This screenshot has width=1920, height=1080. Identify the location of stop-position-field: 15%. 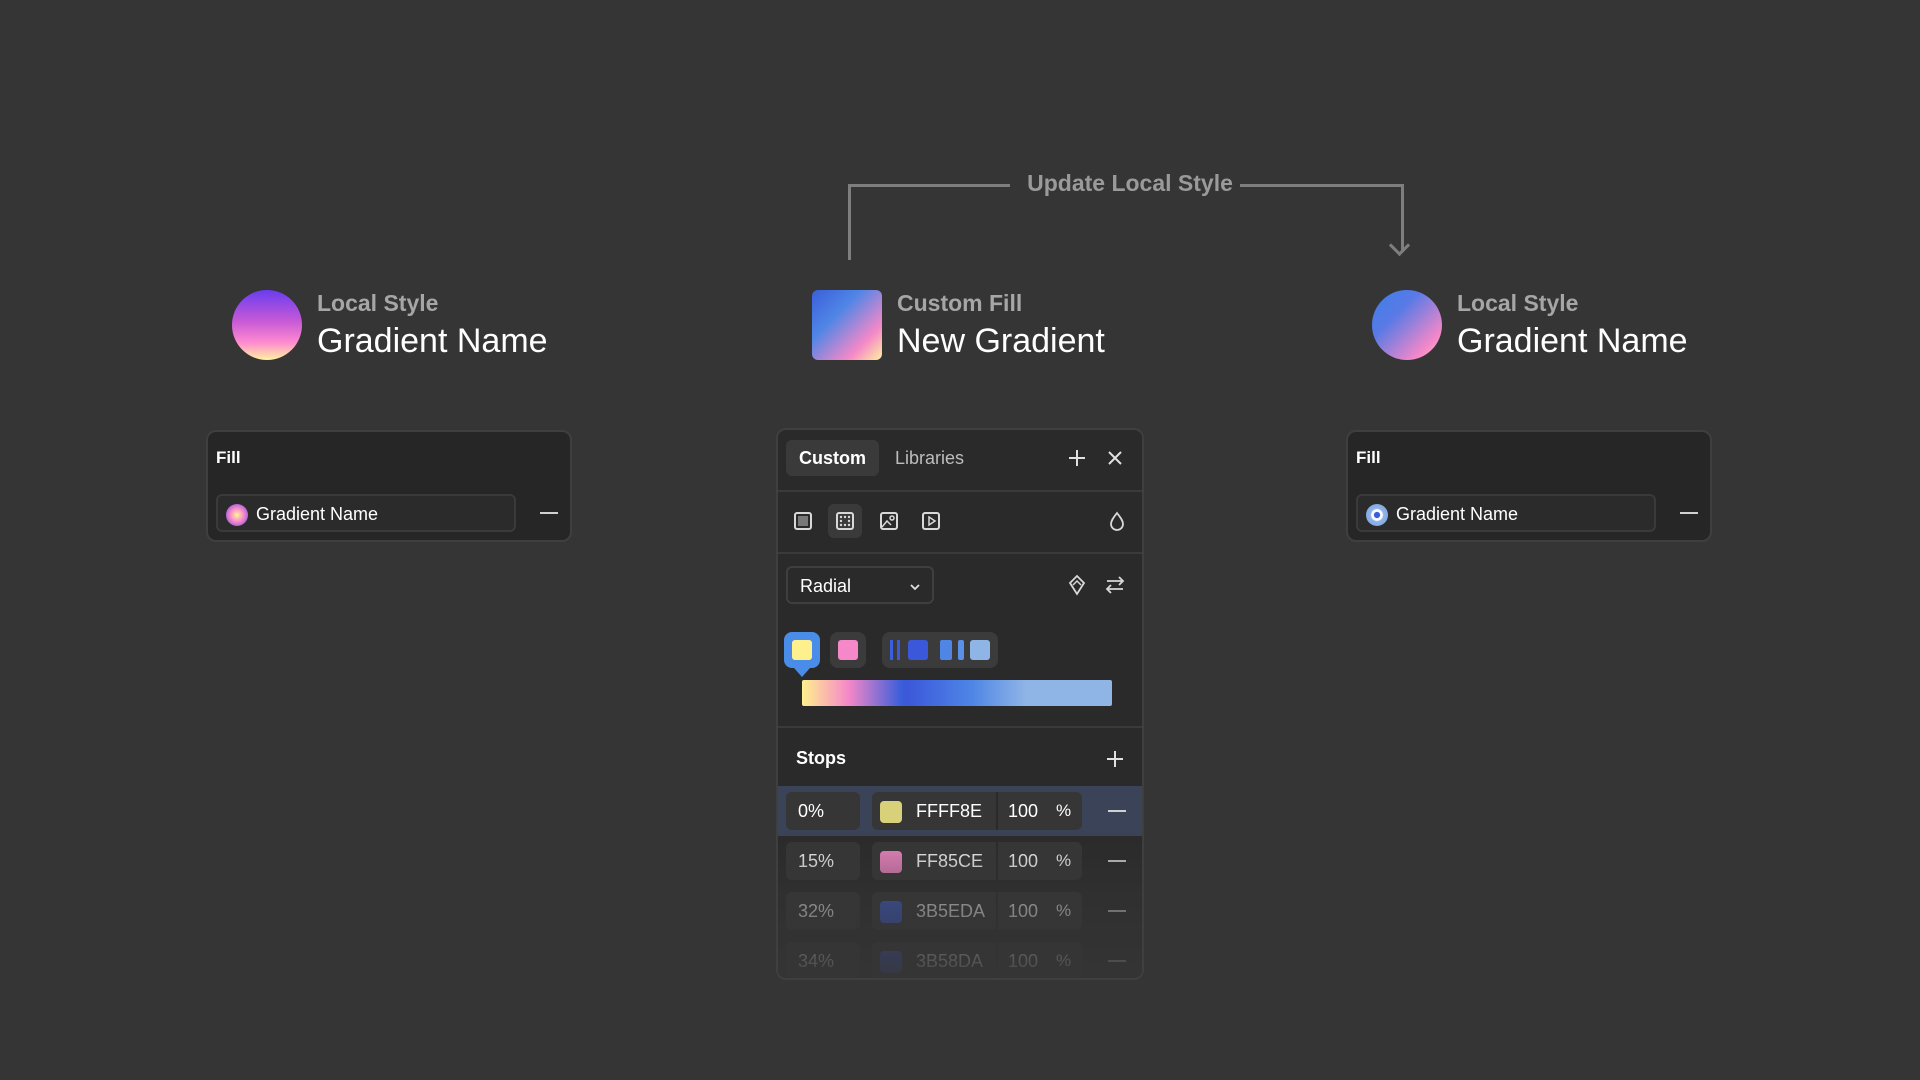
(823, 861).